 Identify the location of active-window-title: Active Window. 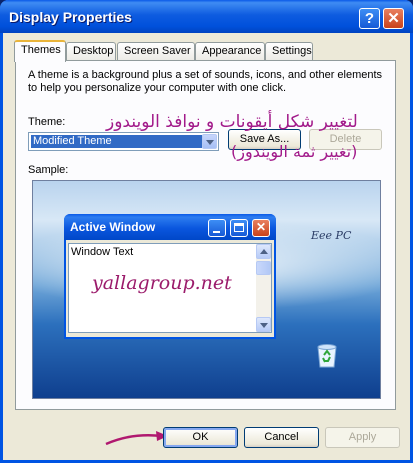
(113, 227).